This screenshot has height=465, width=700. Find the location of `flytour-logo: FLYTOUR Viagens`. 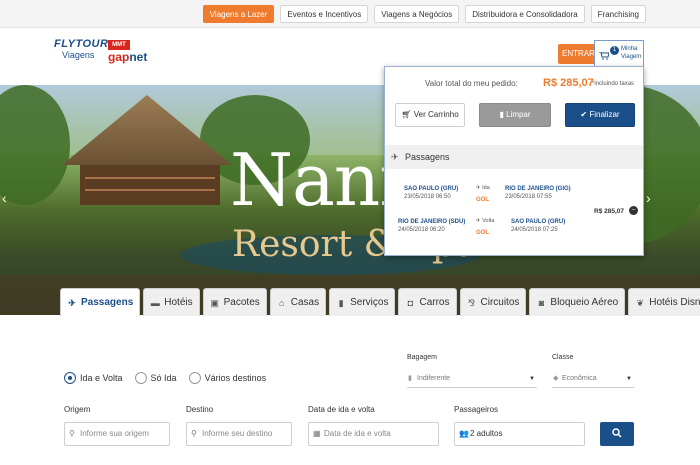

flytour-logo: FLYTOUR Viagens is located at coordinates (81, 49).